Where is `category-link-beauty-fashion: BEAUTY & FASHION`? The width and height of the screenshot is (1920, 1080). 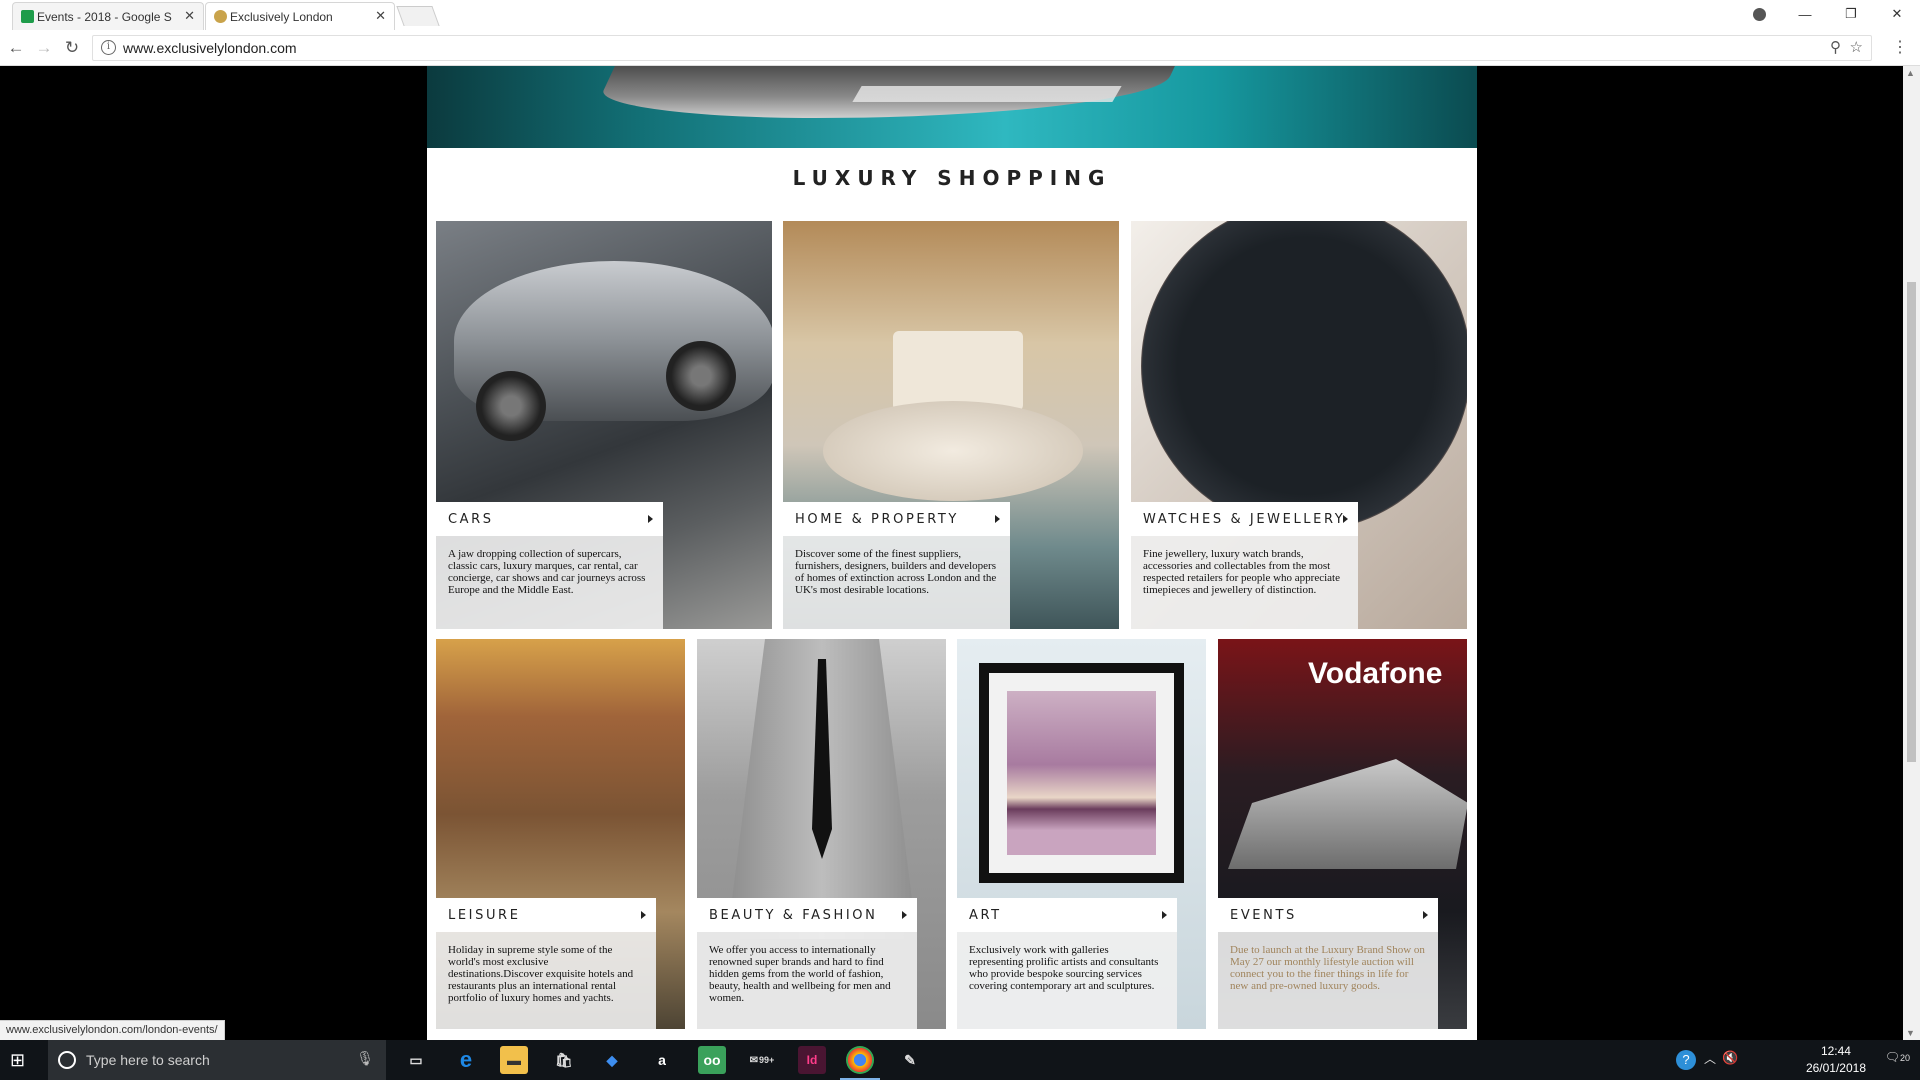 category-link-beauty-fashion: BEAUTY & FASHION is located at coordinates (807, 915).